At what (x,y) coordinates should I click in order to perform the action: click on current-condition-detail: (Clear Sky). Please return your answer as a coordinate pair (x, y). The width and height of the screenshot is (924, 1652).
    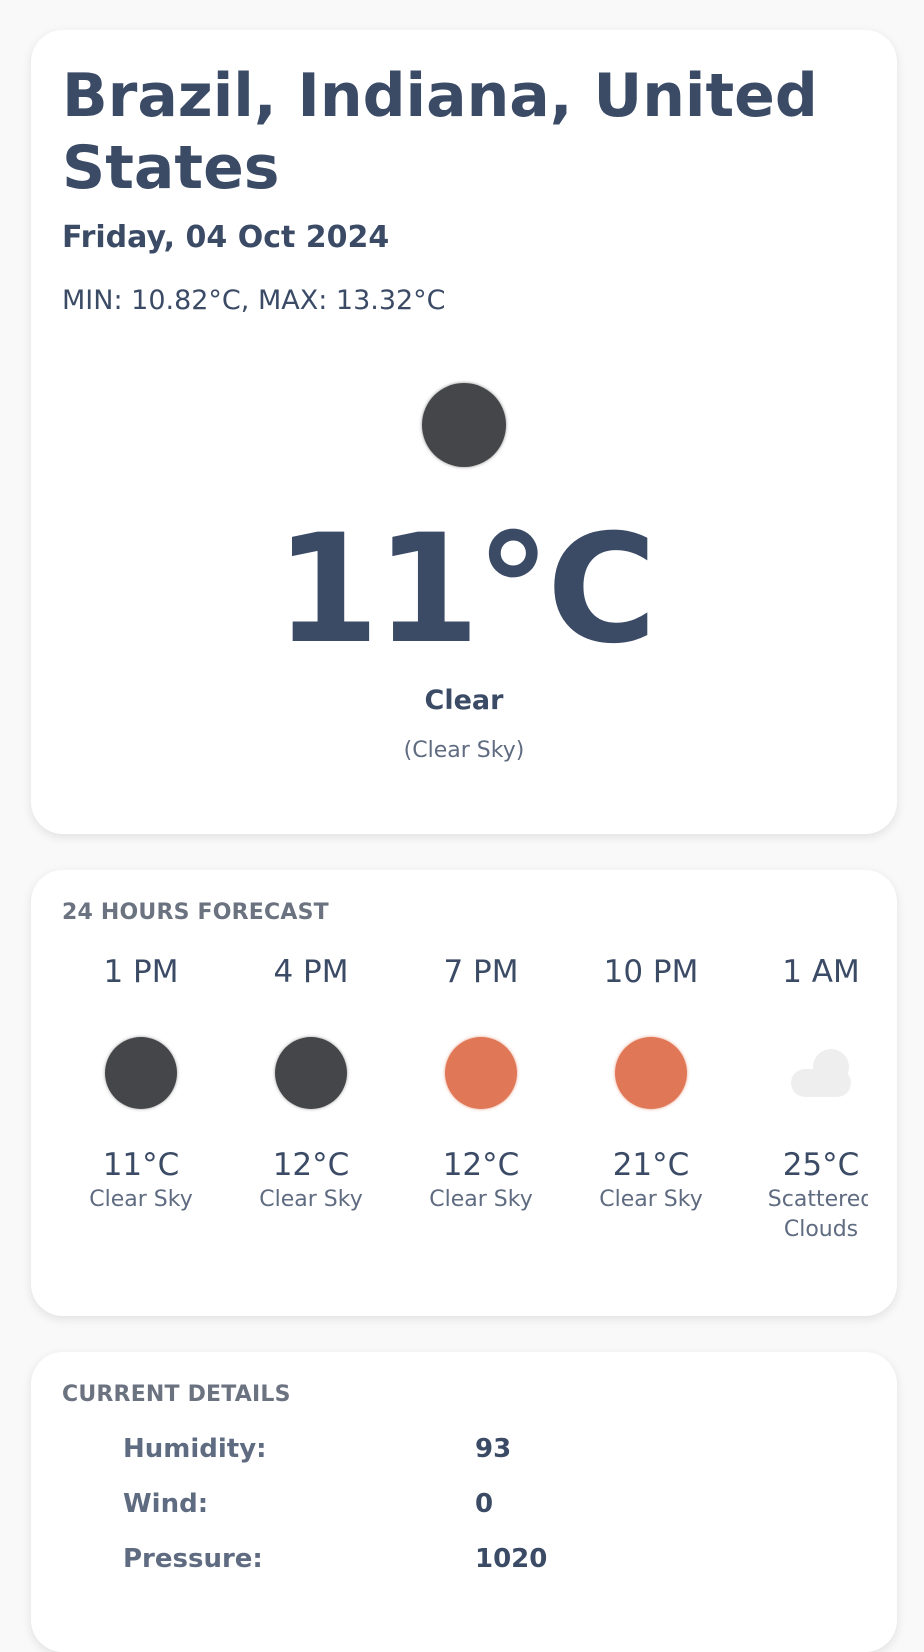
    Looking at the image, I should click on (464, 750).